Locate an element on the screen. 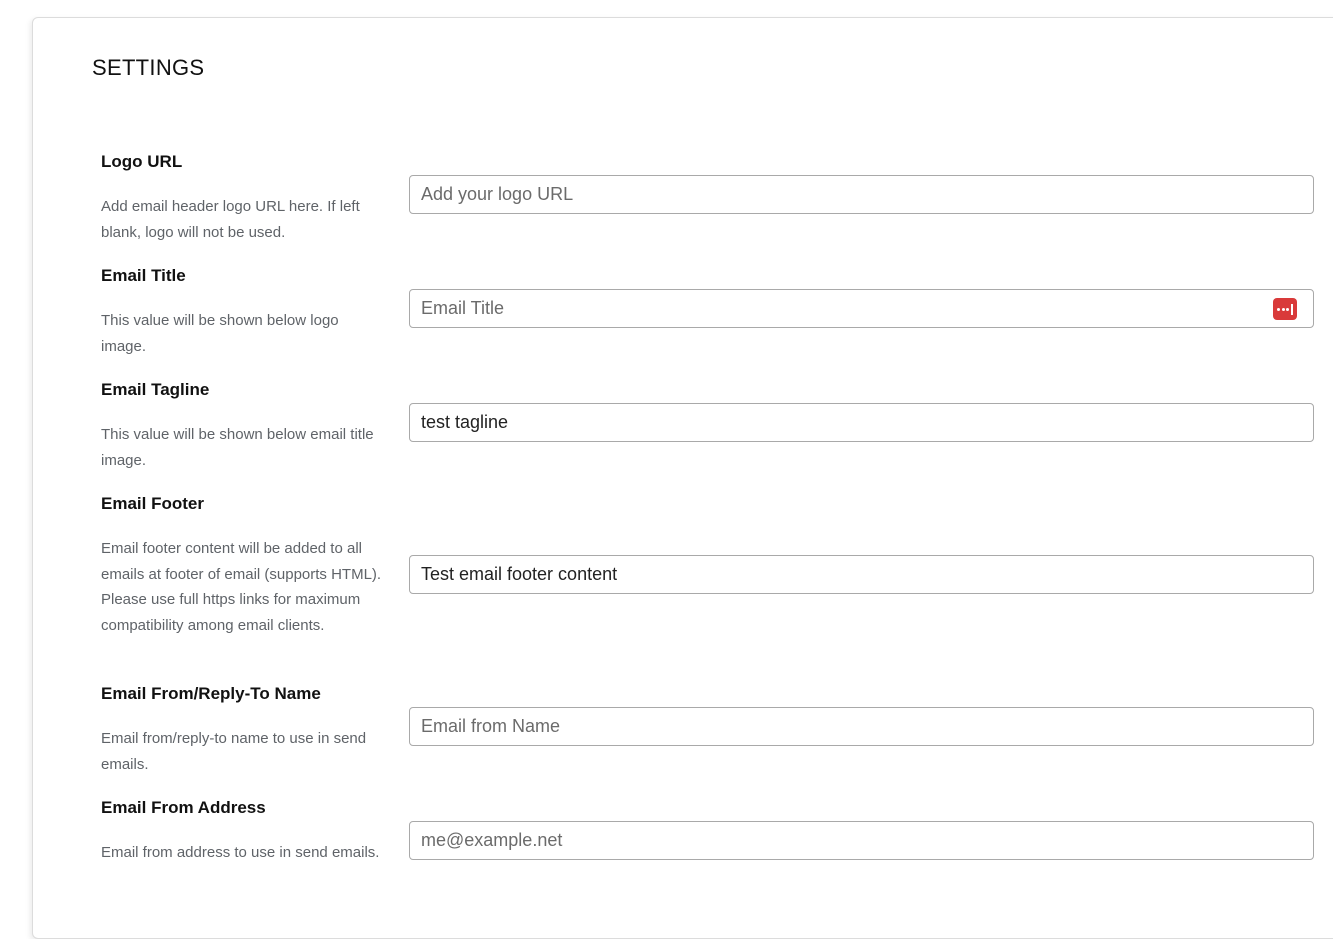  email-from-name-input is located at coordinates (861, 726).